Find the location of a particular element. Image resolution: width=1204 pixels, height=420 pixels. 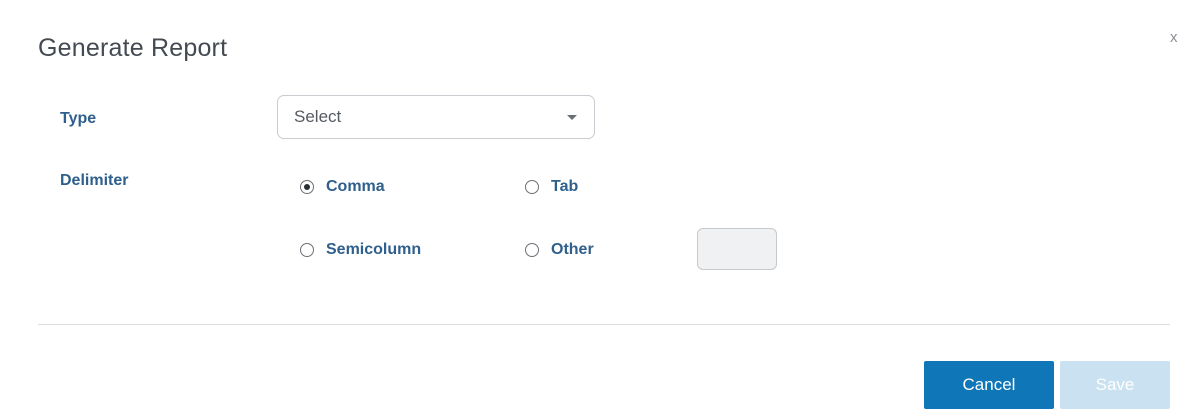

other-delimiter-input is located at coordinates (737, 249).